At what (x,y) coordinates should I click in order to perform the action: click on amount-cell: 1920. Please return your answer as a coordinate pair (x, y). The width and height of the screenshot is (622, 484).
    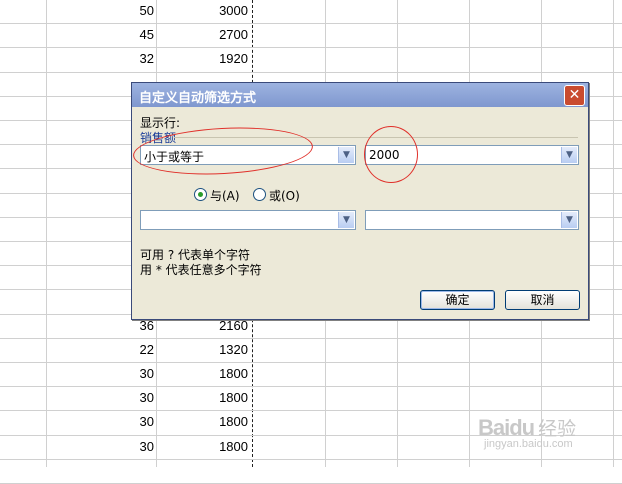
    Looking at the image, I should click on (203, 58).